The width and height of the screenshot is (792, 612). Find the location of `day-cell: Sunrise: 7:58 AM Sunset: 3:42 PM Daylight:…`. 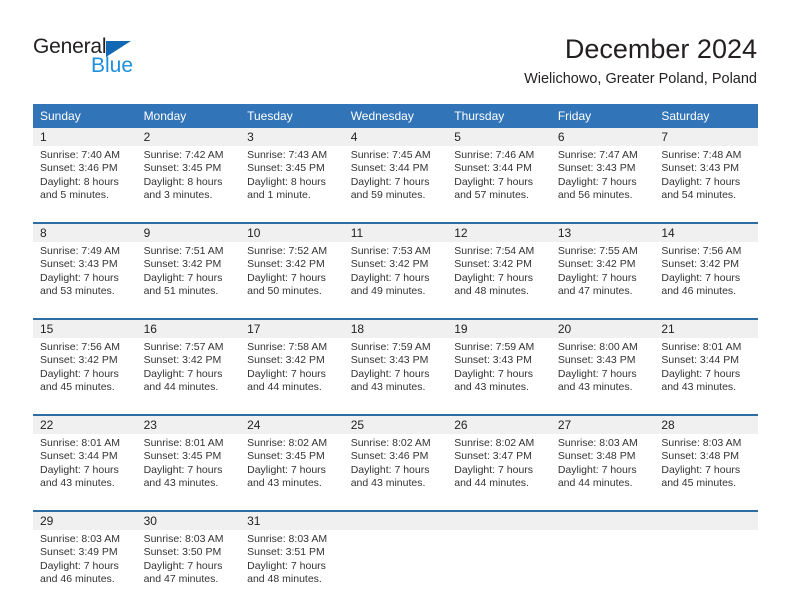

day-cell: Sunrise: 7:58 AM Sunset: 3:42 PM Daylight:… is located at coordinates (292, 372).